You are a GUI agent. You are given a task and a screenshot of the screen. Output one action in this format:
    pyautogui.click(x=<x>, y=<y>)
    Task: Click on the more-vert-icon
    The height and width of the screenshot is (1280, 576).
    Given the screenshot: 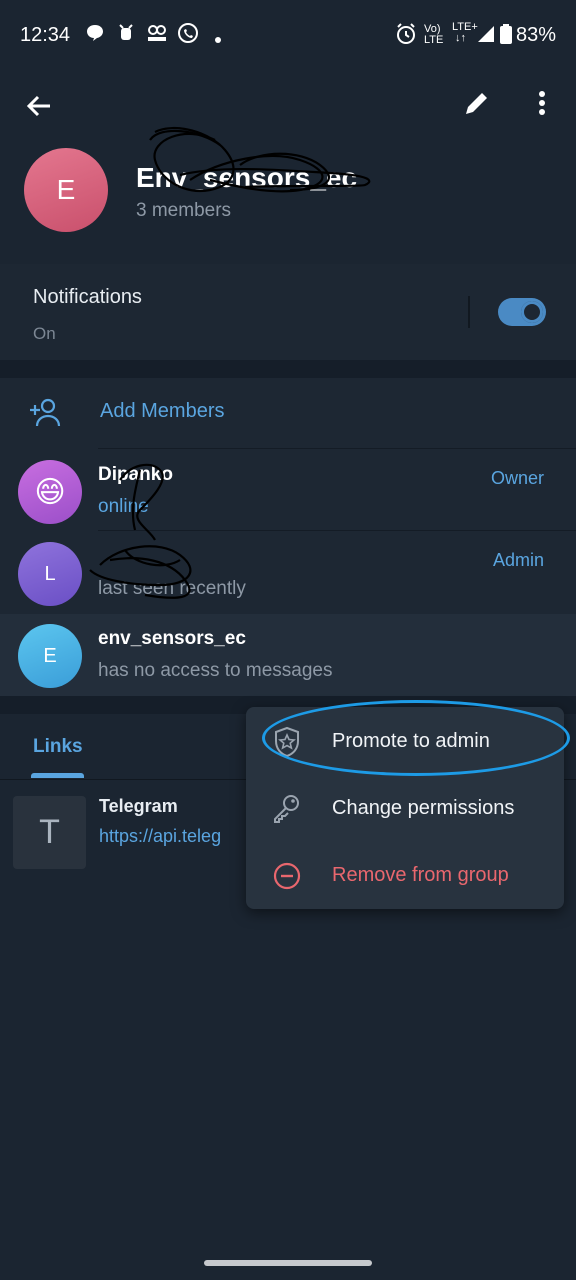 What is the action you would take?
    pyautogui.click(x=542, y=103)
    